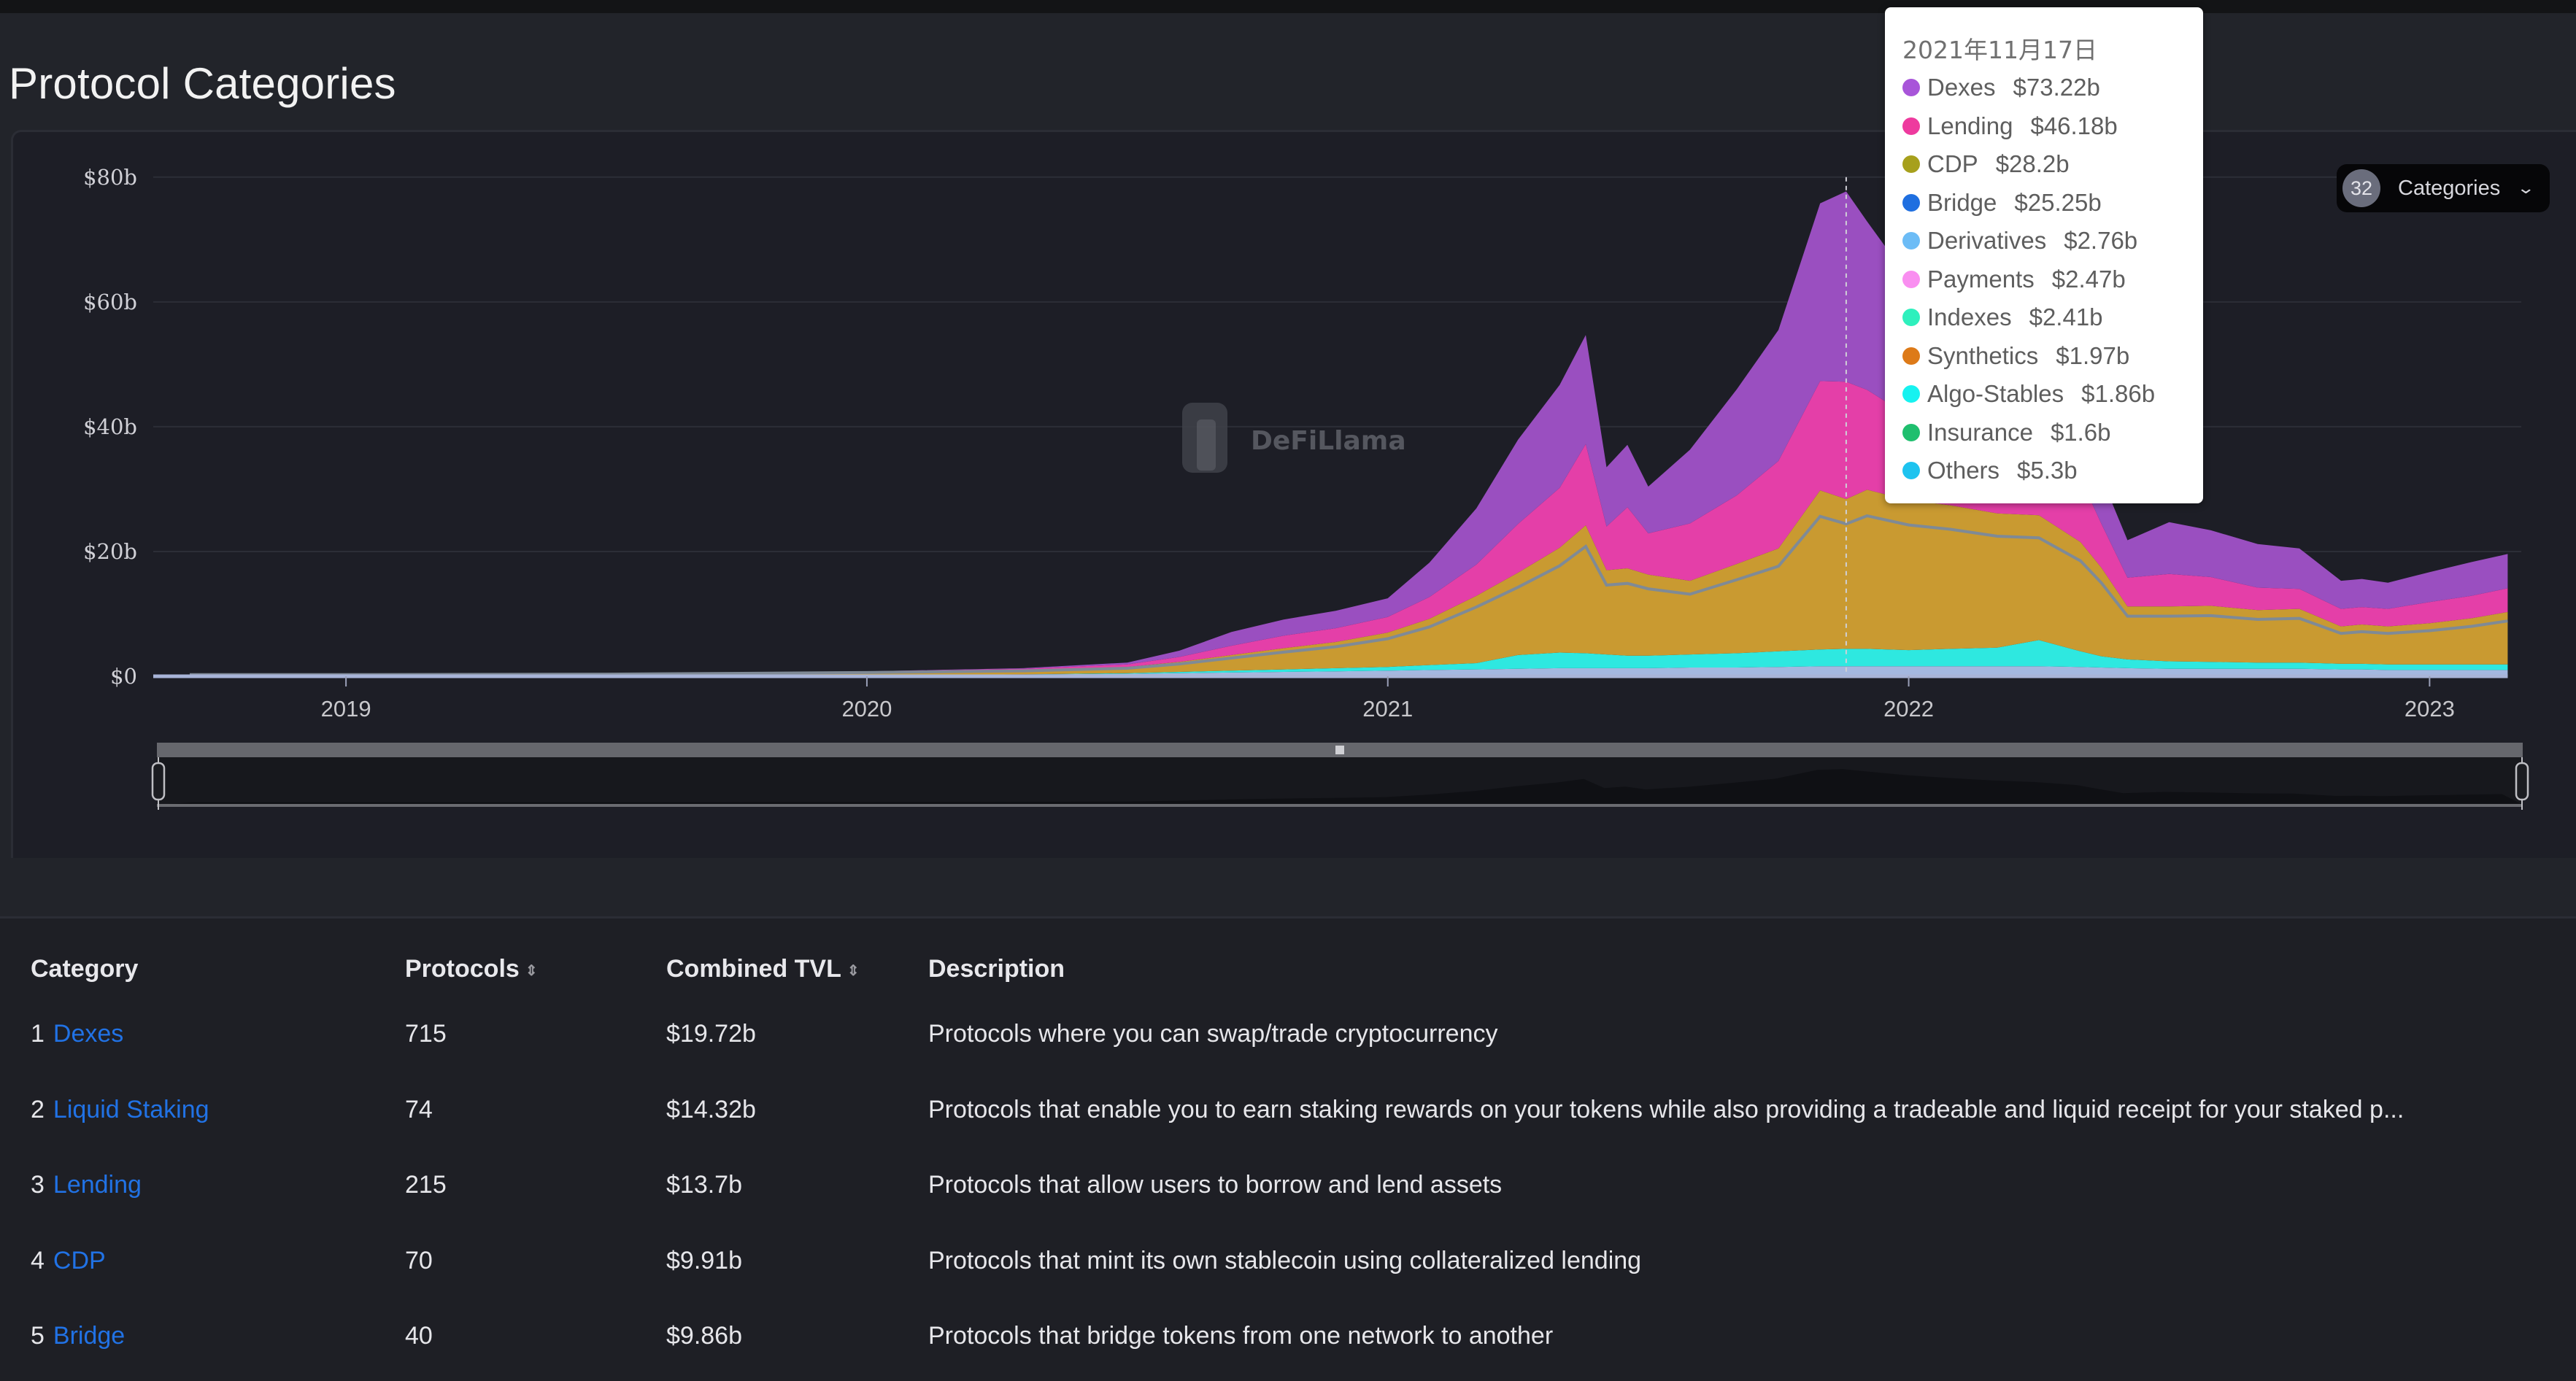 The image size is (2576, 1381). What do you see at coordinates (997, 969) in the screenshot?
I see `column-header-description: Description` at bounding box center [997, 969].